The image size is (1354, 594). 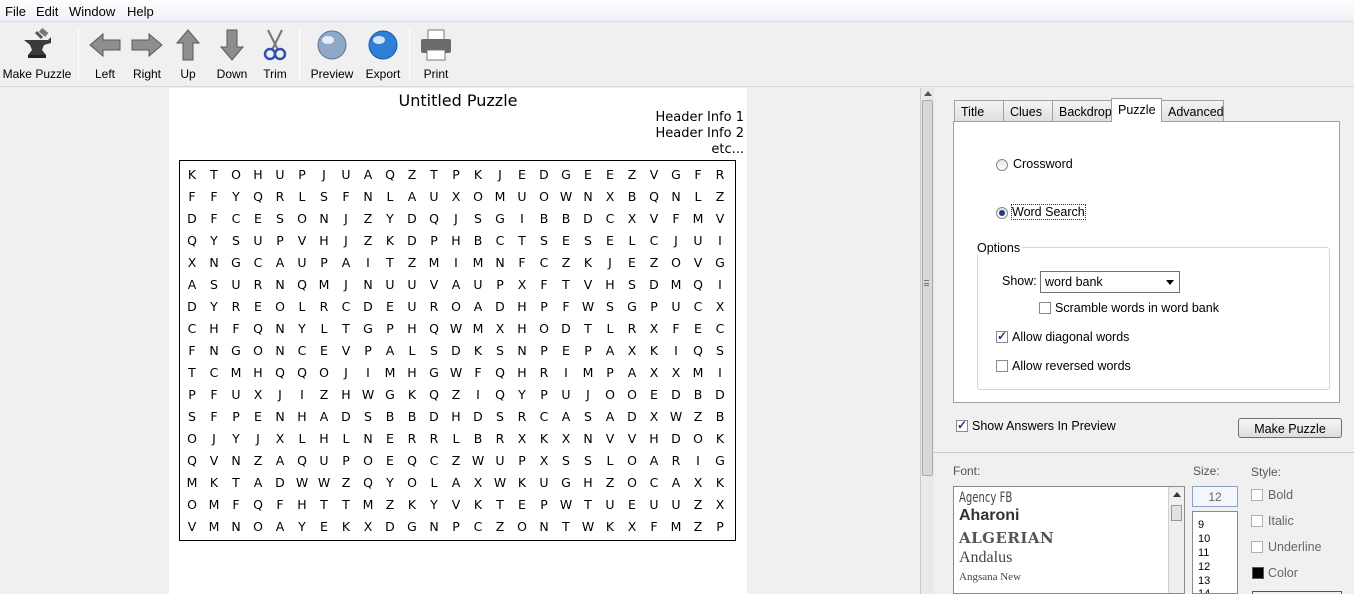 What do you see at coordinates (332, 74) in the screenshot?
I see `preview-label: Preview` at bounding box center [332, 74].